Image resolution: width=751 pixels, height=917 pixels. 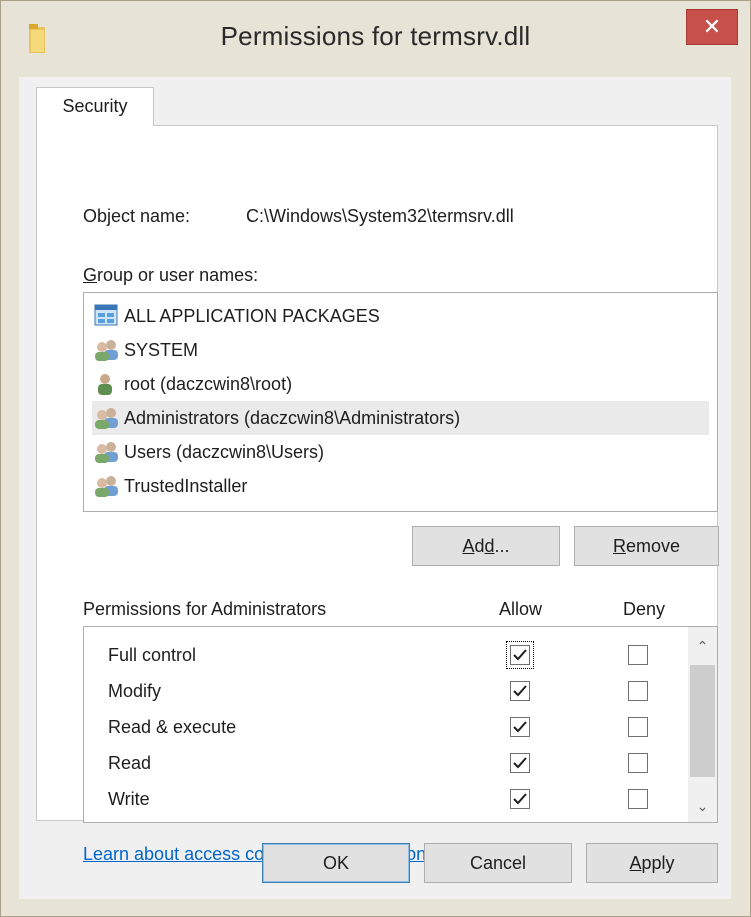 What do you see at coordinates (386, 801) in the screenshot?
I see `permission-row: Write` at bounding box center [386, 801].